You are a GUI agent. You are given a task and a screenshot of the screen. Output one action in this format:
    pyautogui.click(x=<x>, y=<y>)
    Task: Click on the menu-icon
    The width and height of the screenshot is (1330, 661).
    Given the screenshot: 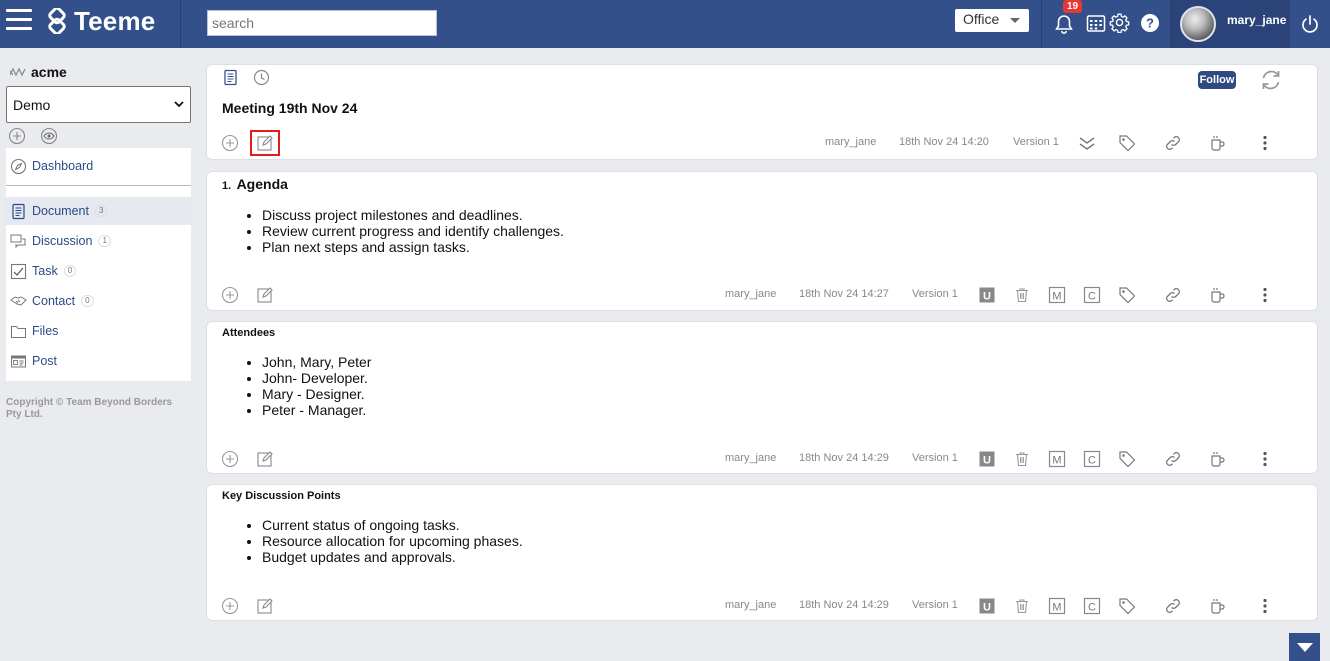 What is the action you would take?
    pyautogui.click(x=19, y=20)
    